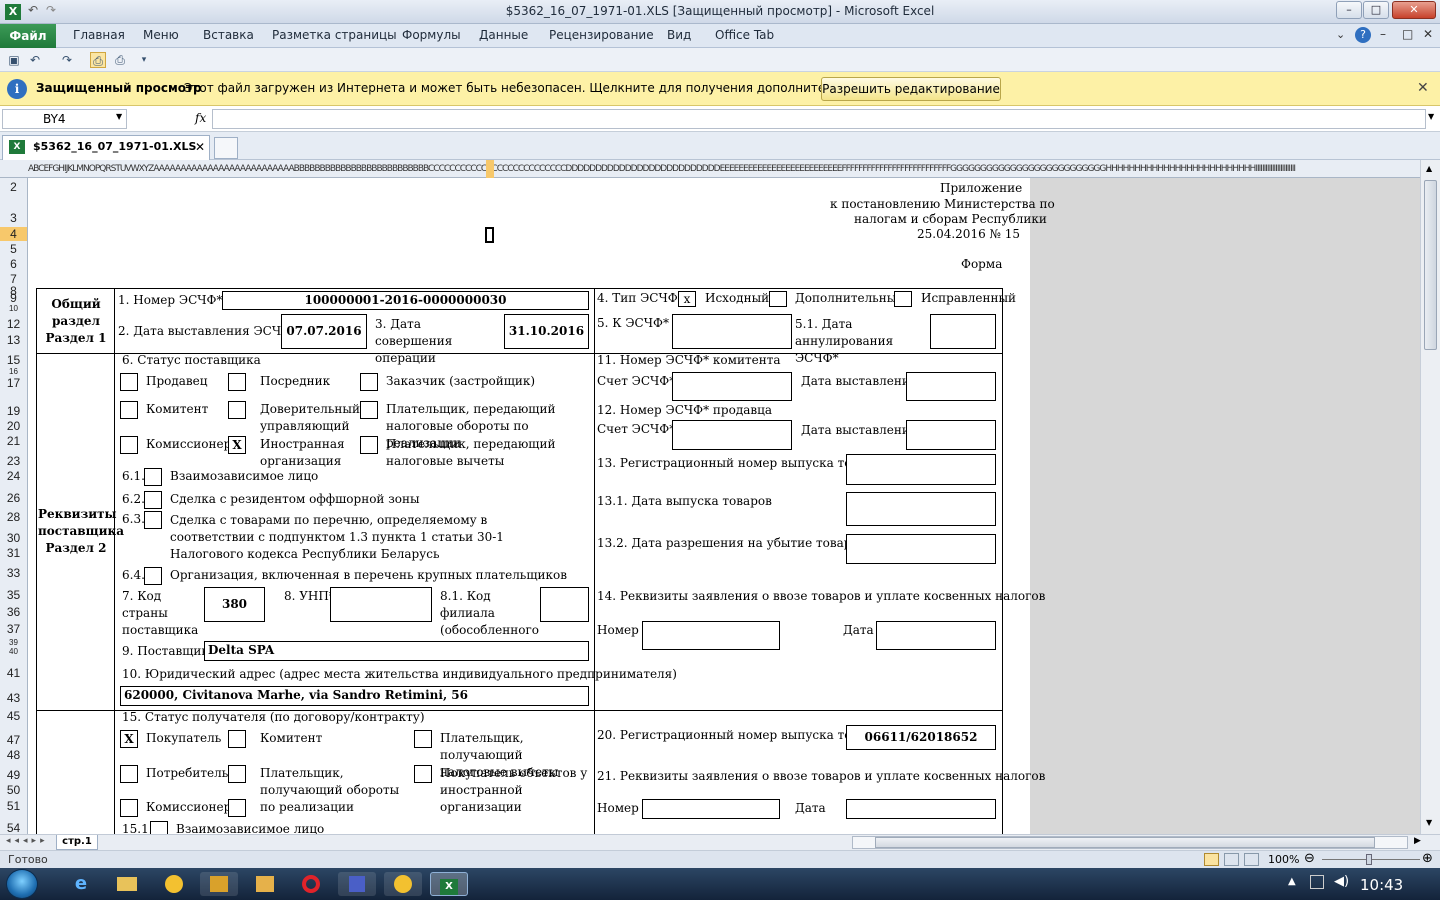 This screenshot has width=1440, height=901. Describe the element at coordinates (67, 60) in the screenshot. I see `redo-icon: ↷` at that location.